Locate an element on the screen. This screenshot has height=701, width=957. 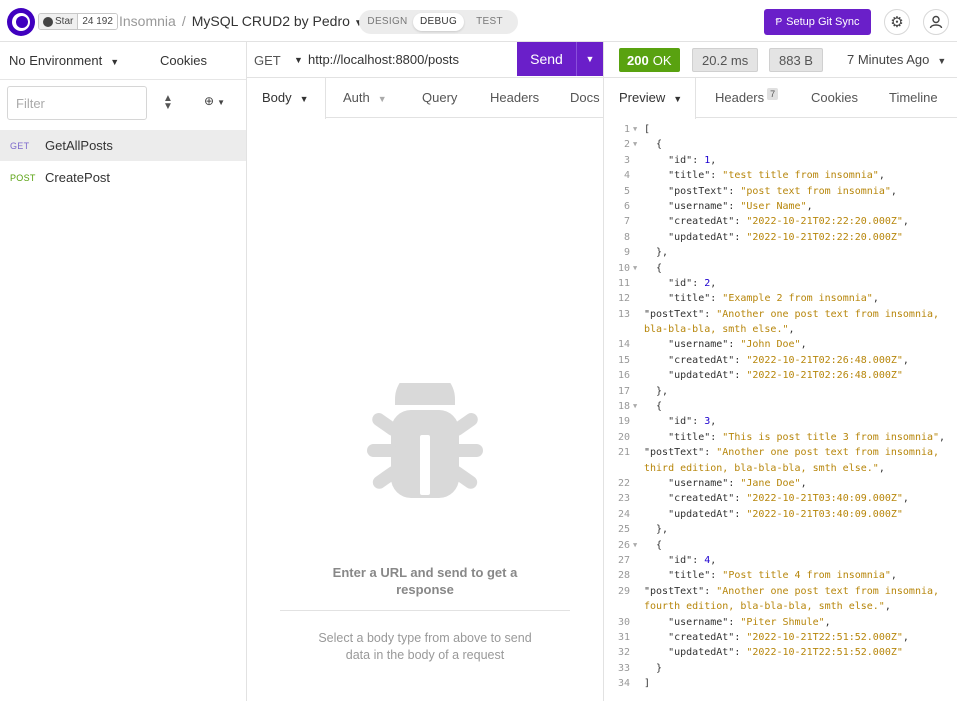
code-text: "title": "test title from insomnia", is located at coordinates (776, 176).